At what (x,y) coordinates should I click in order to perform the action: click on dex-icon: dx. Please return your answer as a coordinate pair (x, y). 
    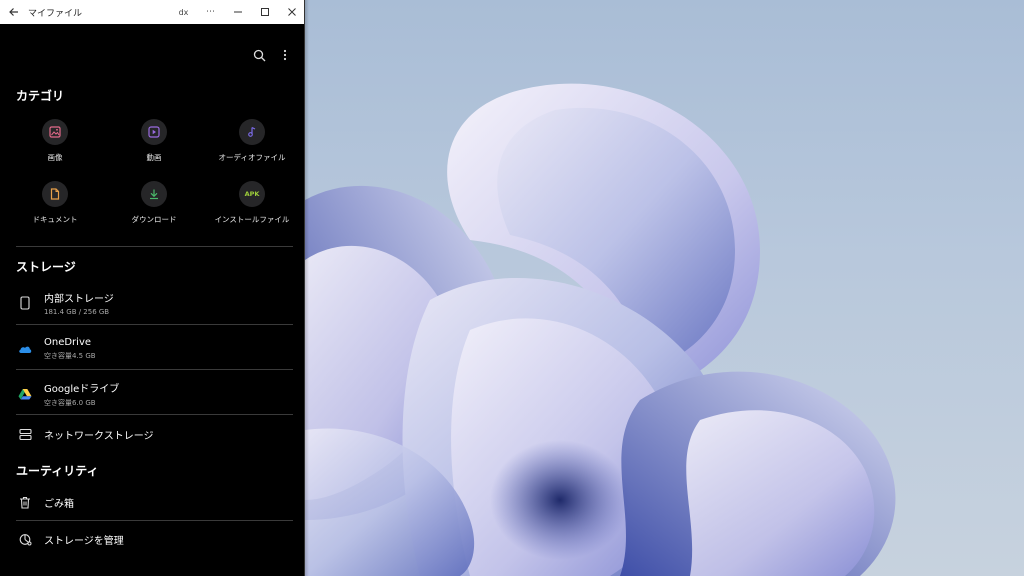
    Looking at the image, I should click on (183, 12).